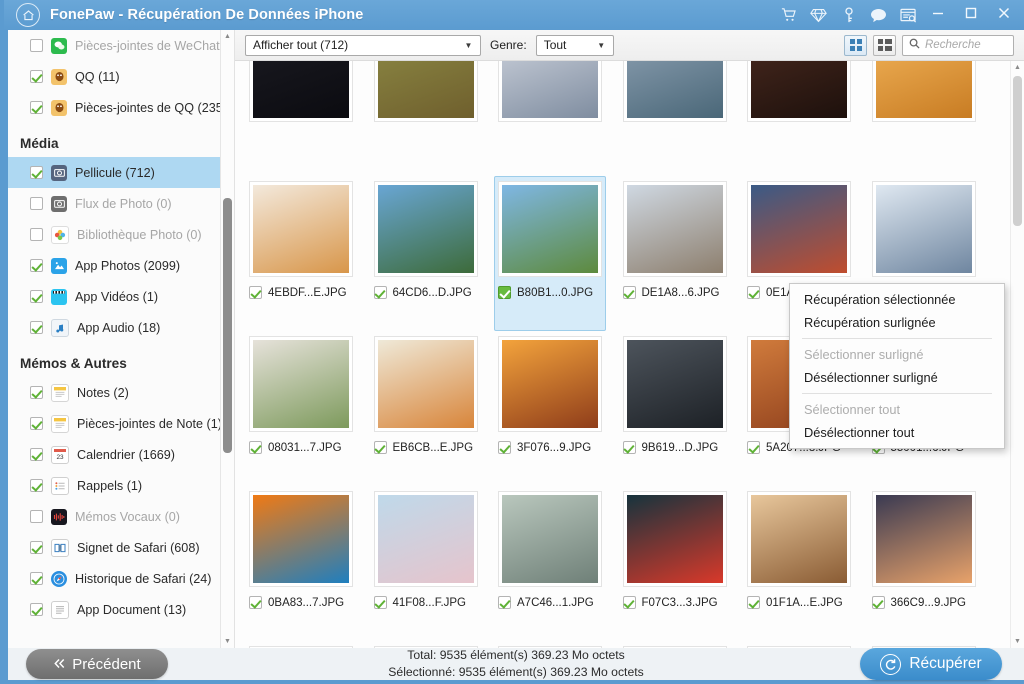  I want to click on content-scroll-thumb, so click(1017, 151).